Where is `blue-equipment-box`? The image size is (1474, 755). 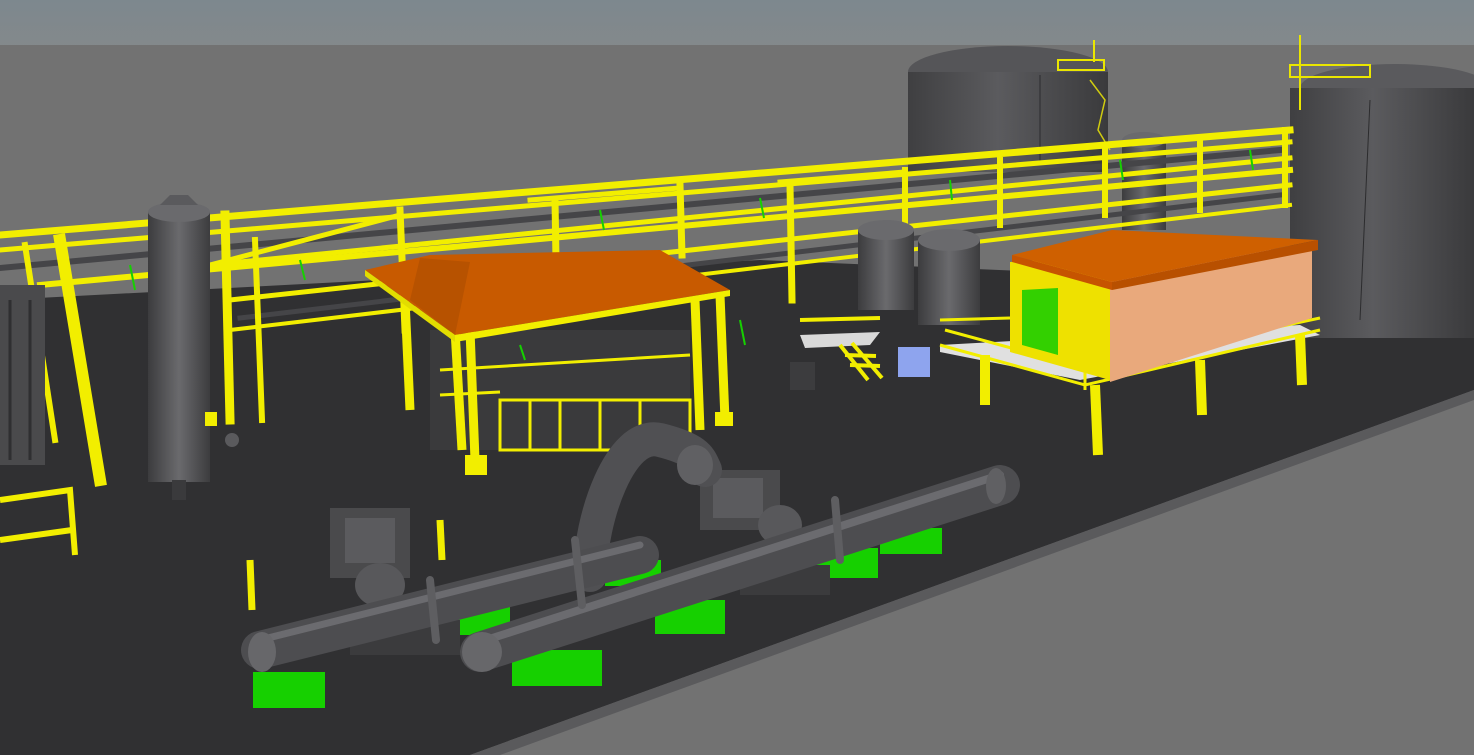 blue-equipment-box is located at coordinates (914, 362).